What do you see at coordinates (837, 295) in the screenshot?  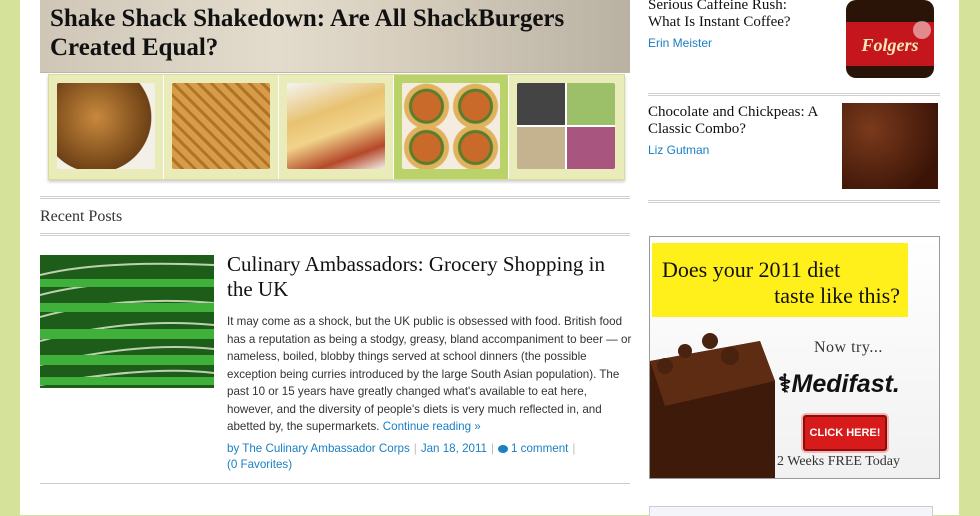 I see `ad-headline-line2: taste like this?` at bounding box center [837, 295].